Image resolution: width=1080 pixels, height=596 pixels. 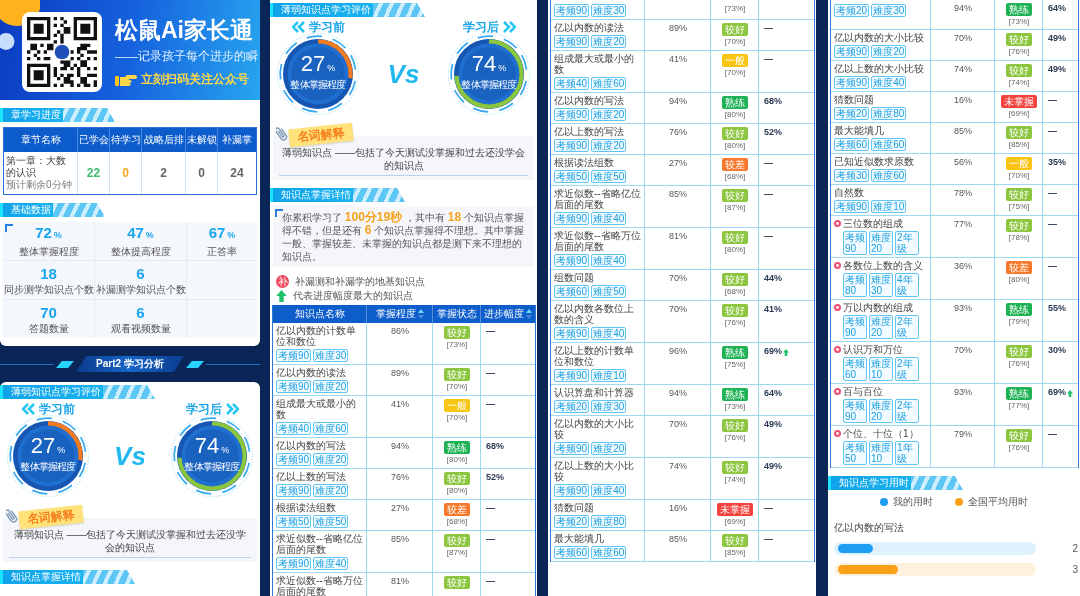 I want to click on progress-percent: 55%, so click(x=1057, y=308).